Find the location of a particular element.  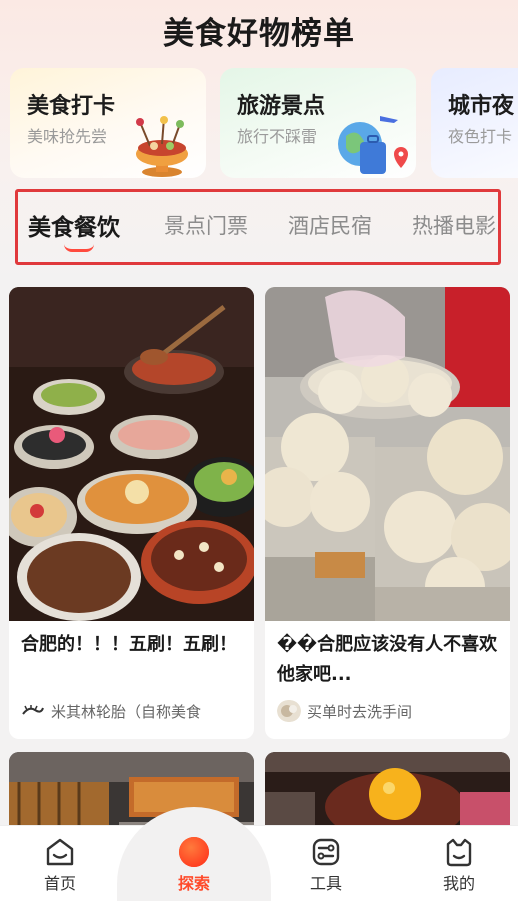

category-subtitle: 美味抢先尝 is located at coordinates (67, 136).